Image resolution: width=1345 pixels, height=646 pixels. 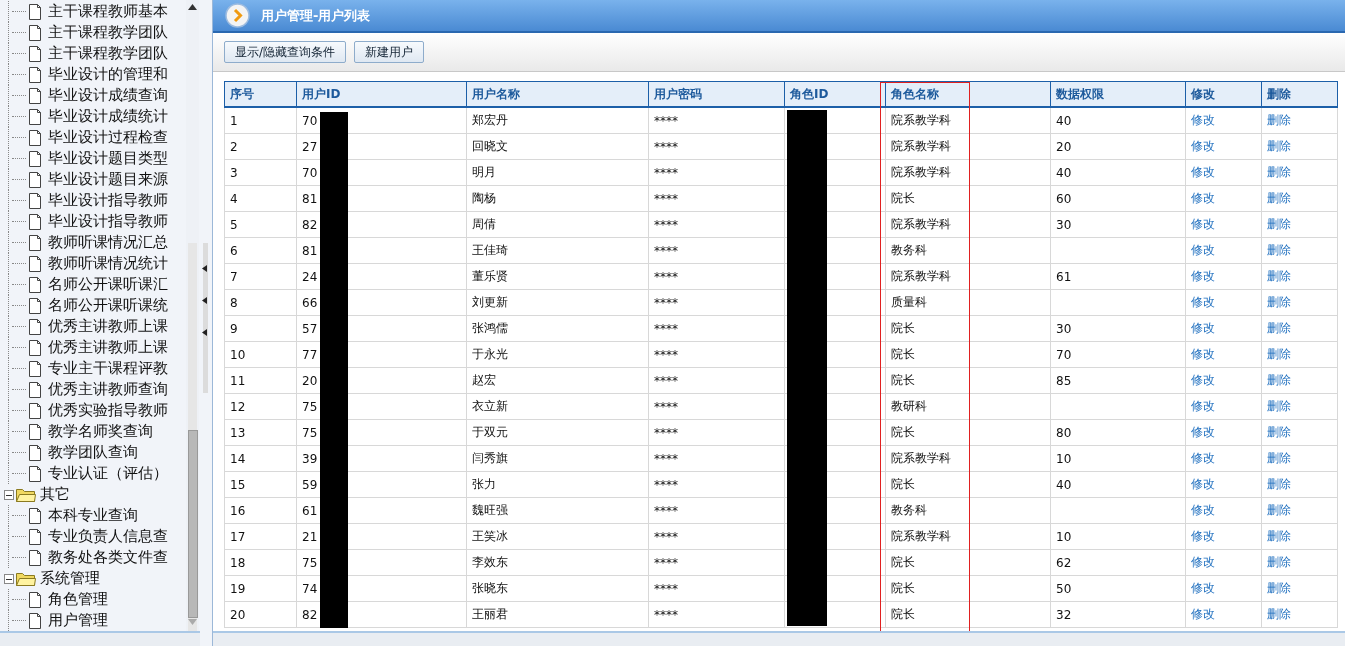 I want to click on tree-item: 名师公开课听课汇, so click(x=108, y=284).